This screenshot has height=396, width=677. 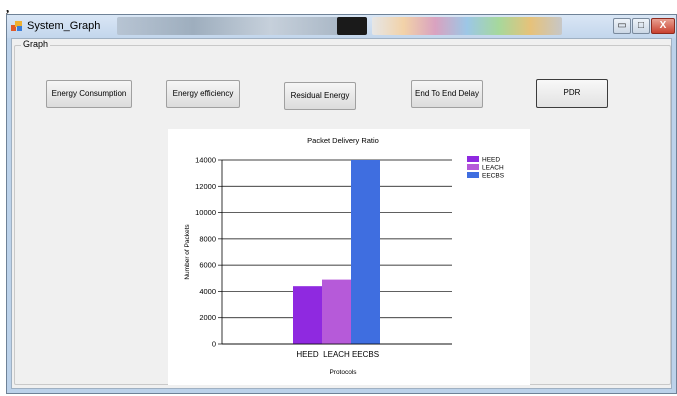 What do you see at coordinates (214, 344) in the screenshot?
I see `y-tick-label: 0` at bounding box center [214, 344].